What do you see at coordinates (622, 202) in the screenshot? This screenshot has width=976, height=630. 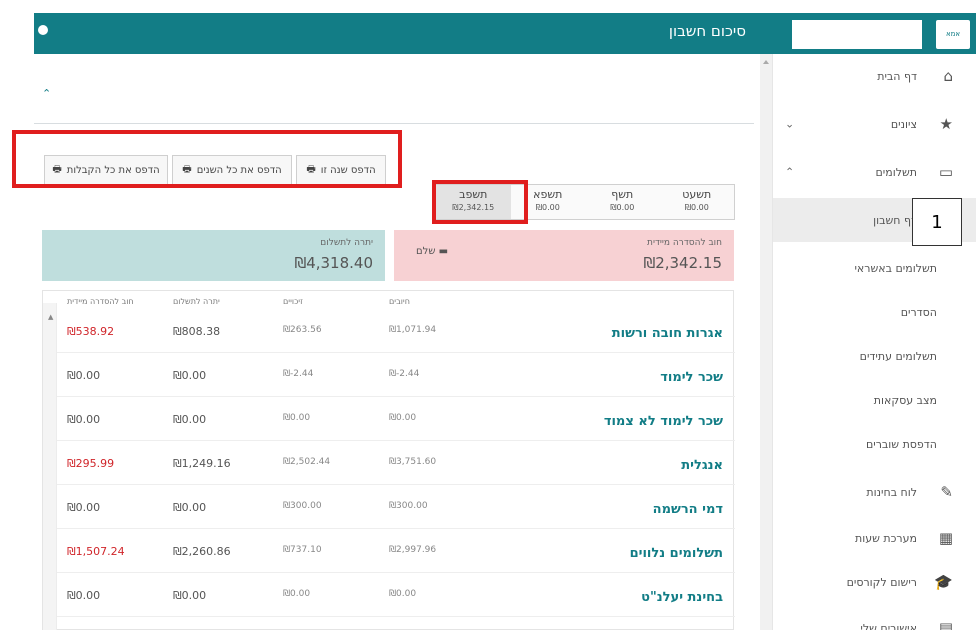 I see `tab-year-tashaf: תשף ₪0.00` at bounding box center [622, 202].